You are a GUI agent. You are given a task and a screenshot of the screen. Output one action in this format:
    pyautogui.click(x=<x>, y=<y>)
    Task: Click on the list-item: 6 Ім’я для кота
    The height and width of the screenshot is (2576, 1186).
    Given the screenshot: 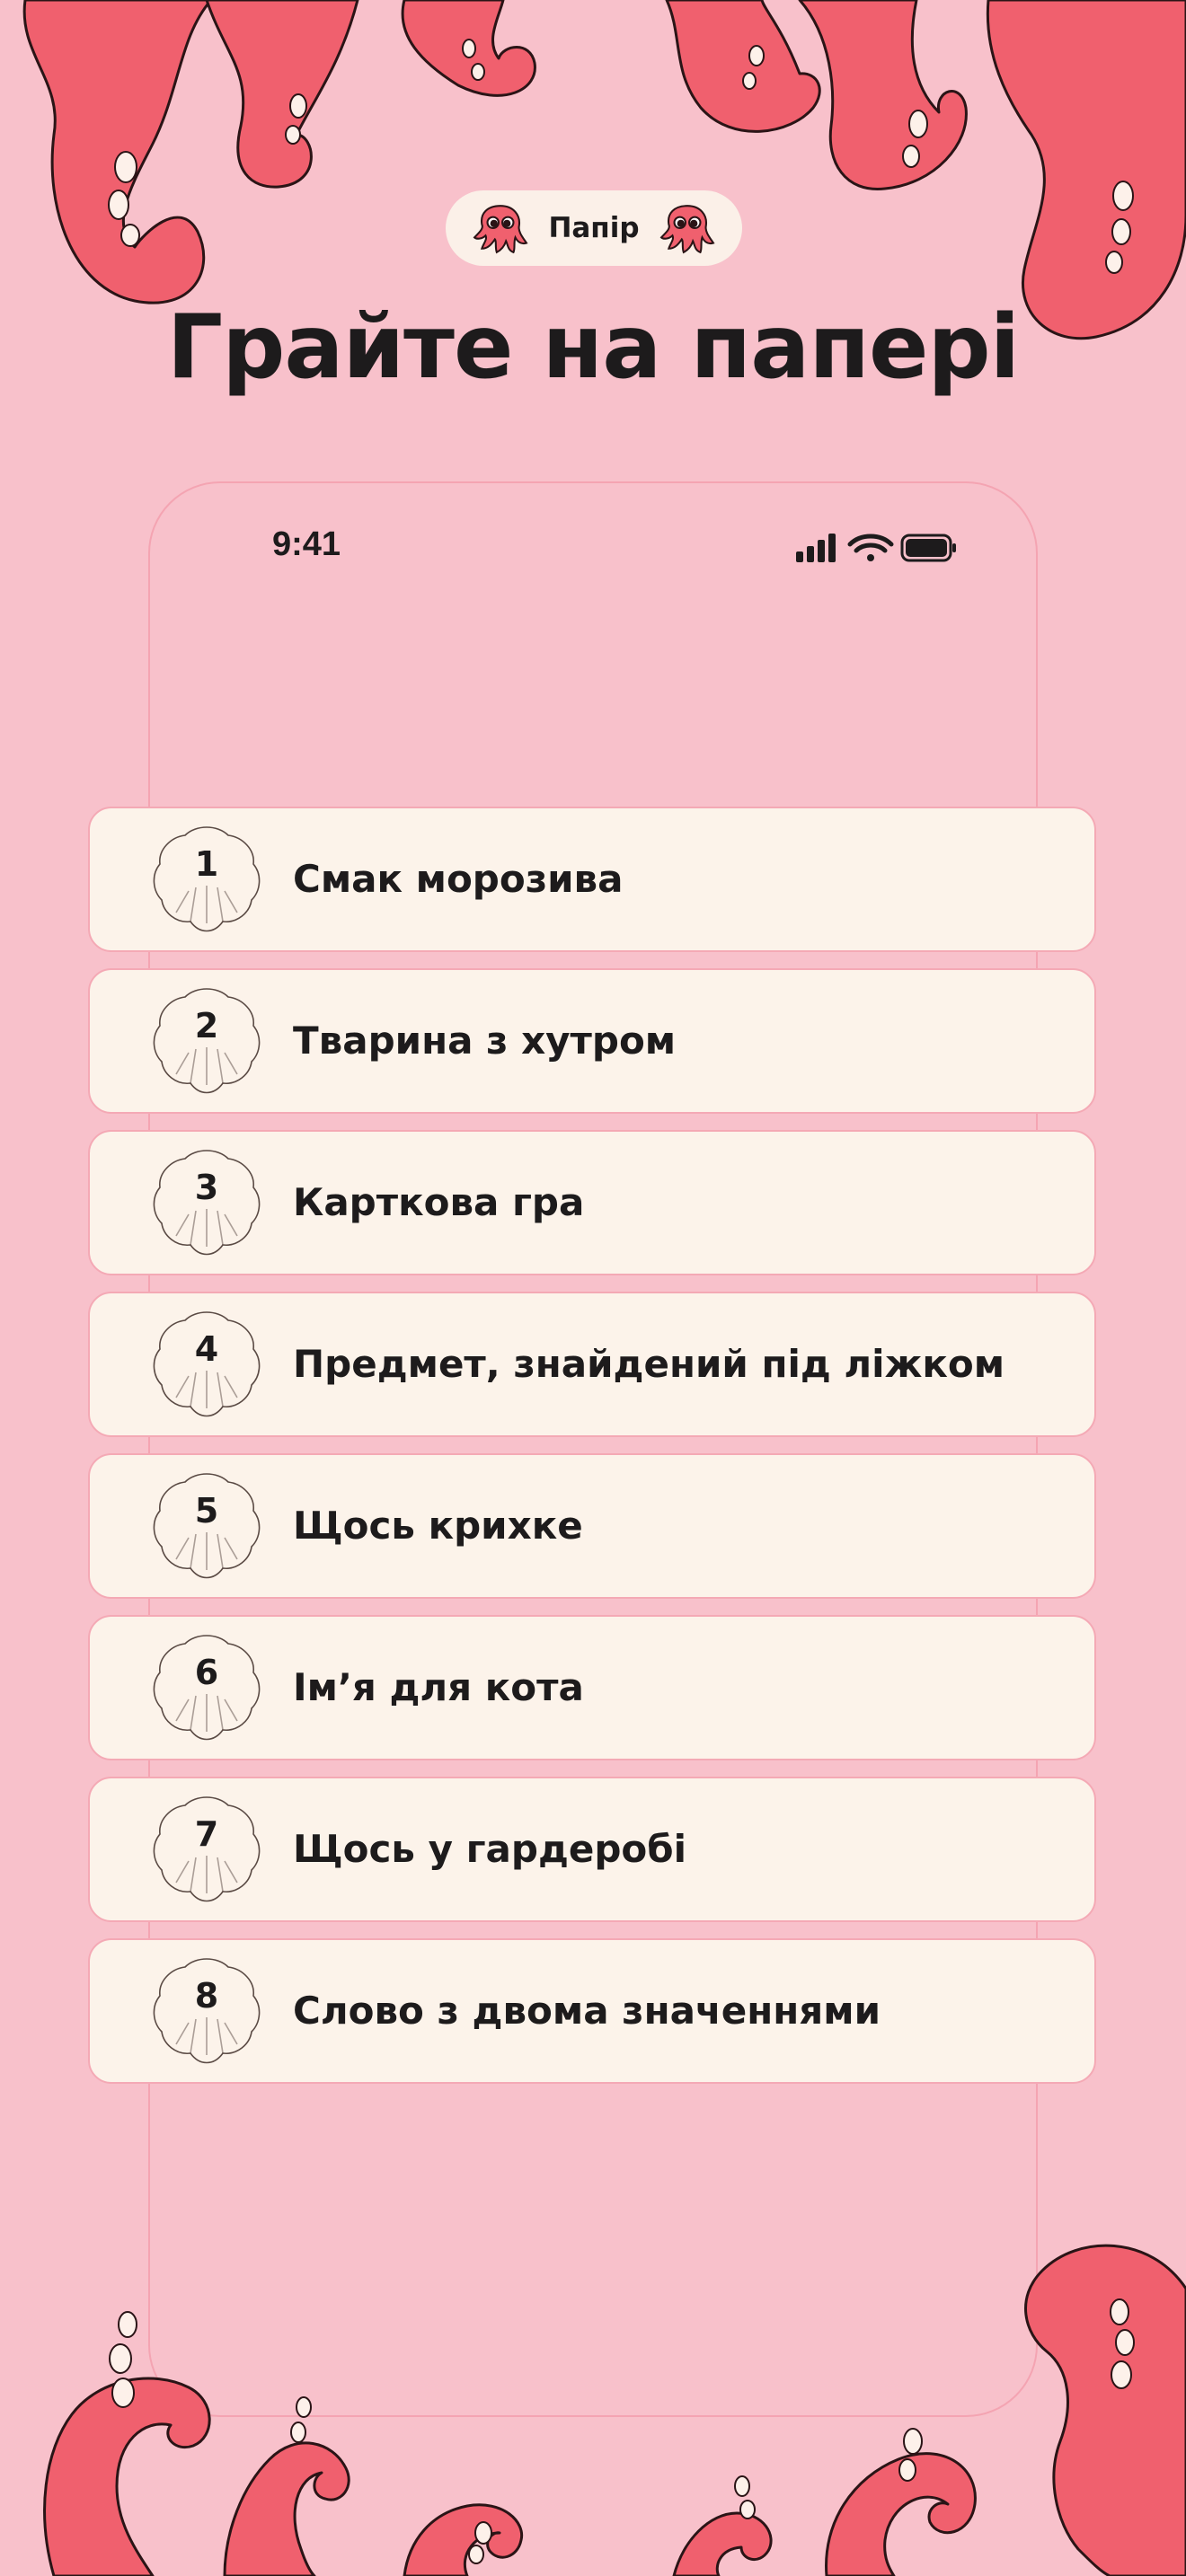 What is the action you would take?
    pyautogui.click(x=592, y=1687)
    